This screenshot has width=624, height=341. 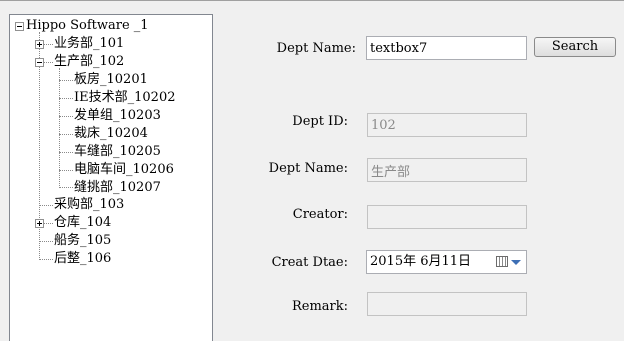 I want to click on tree-node-label: 仓库_104, so click(x=83, y=222).